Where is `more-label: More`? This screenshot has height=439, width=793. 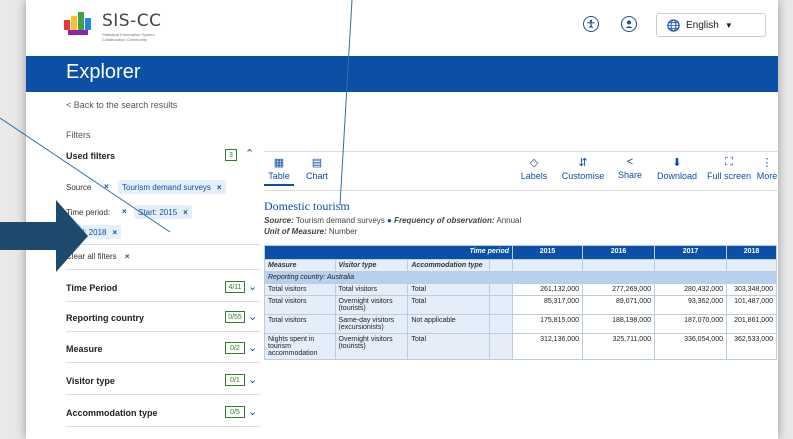
more-label: More is located at coordinates (767, 176).